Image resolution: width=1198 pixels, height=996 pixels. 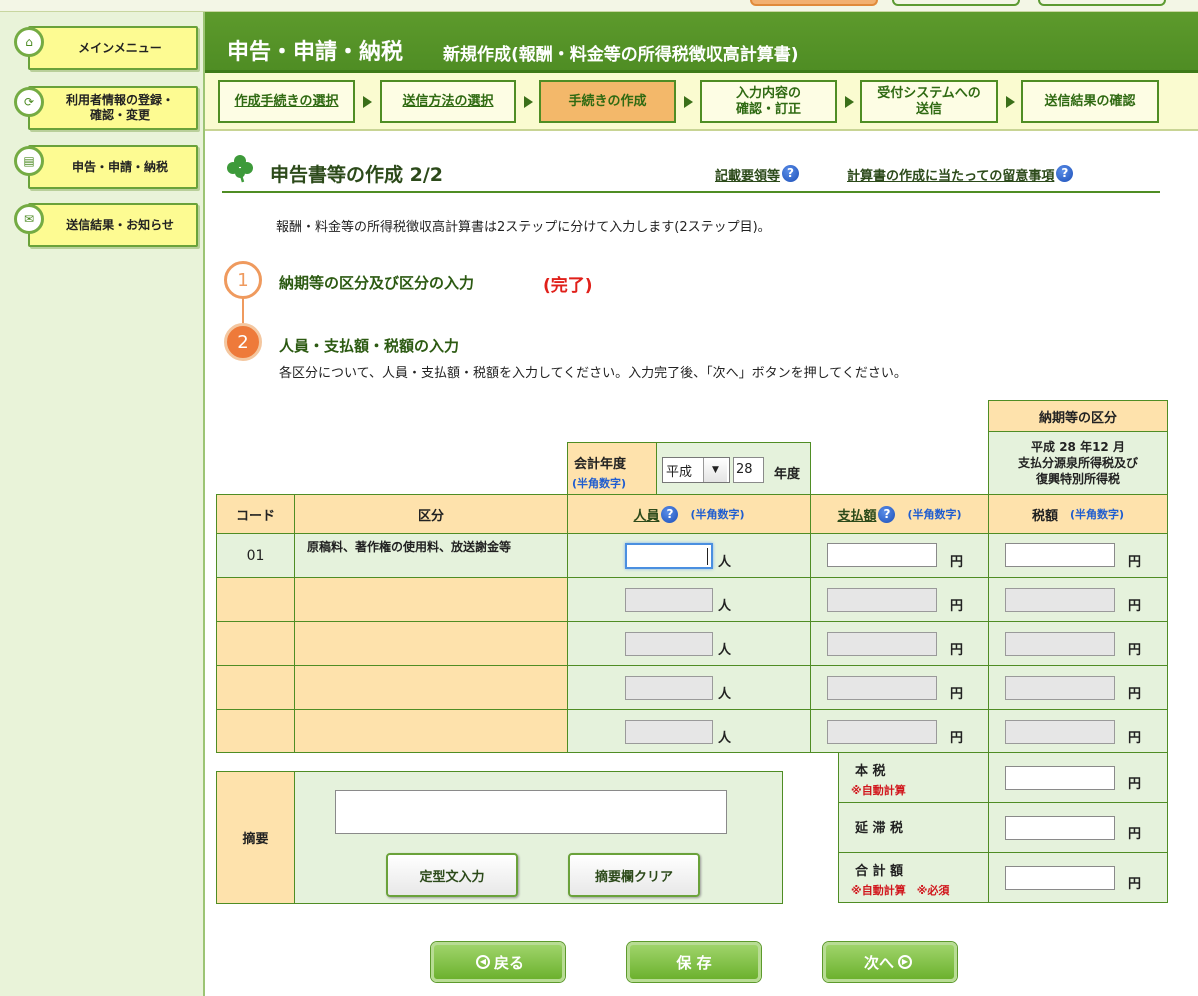 What do you see at coordinates (243, 342) in the screenshot?
I see `step-number-2: 2` at bounding box center [243, 342].